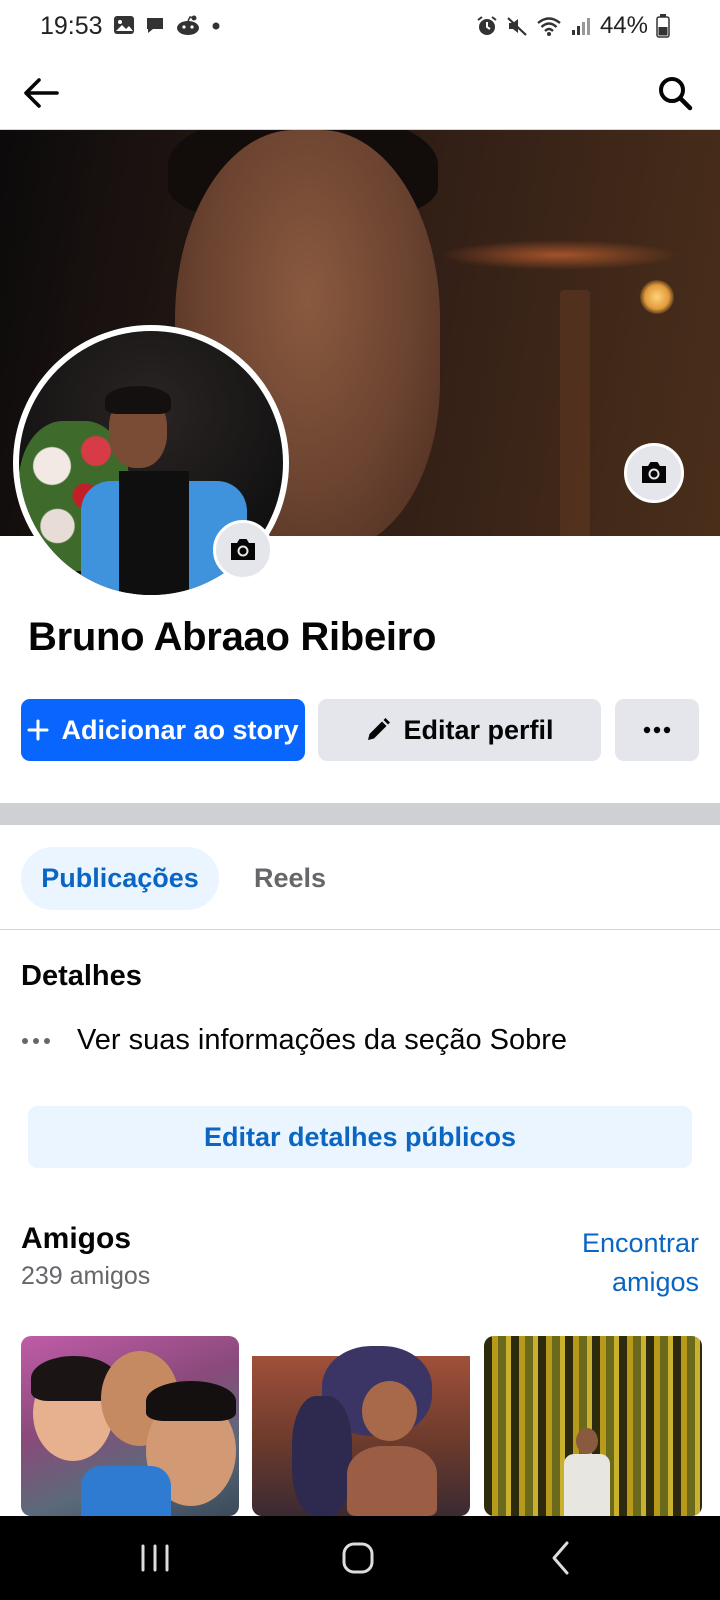 The image size is (720, 1600). I want to click on edit-profile-button: Editar perfil, so click(459, 730).